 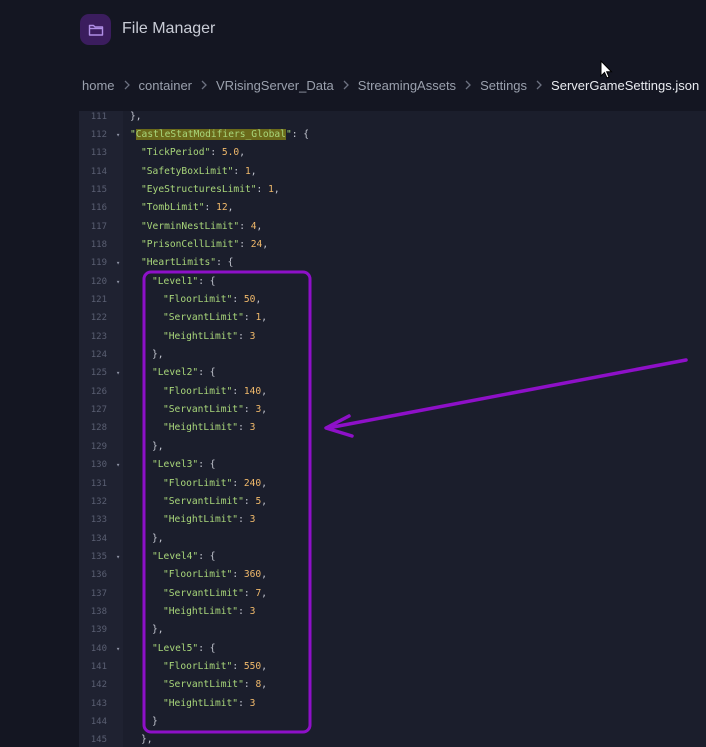 I want to click on code-line: 143 "HeightLimit": 3, so click(x=392, y=704).